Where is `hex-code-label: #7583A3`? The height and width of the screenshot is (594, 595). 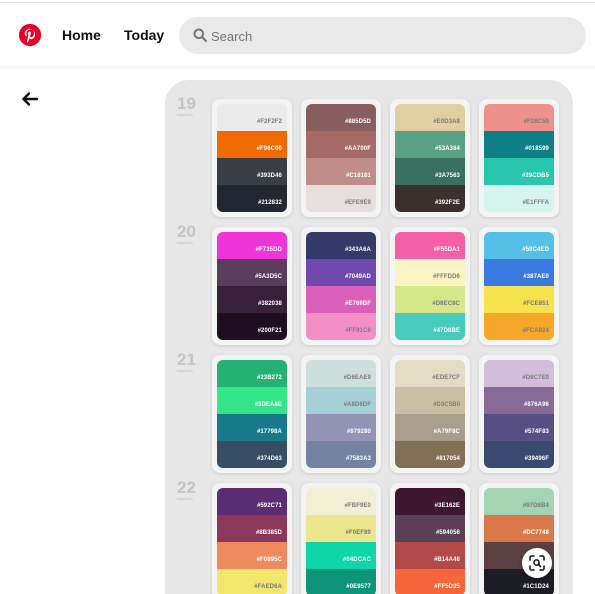 hex-code-label: #7583A3 is located at coordinates (358, 459).